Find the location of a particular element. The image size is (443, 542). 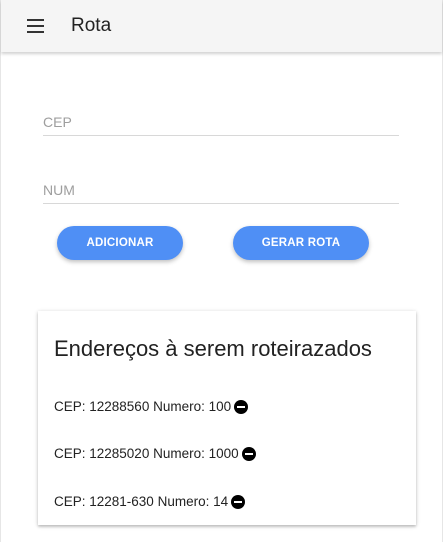

menu-icon is located at coordinates (40, 26).